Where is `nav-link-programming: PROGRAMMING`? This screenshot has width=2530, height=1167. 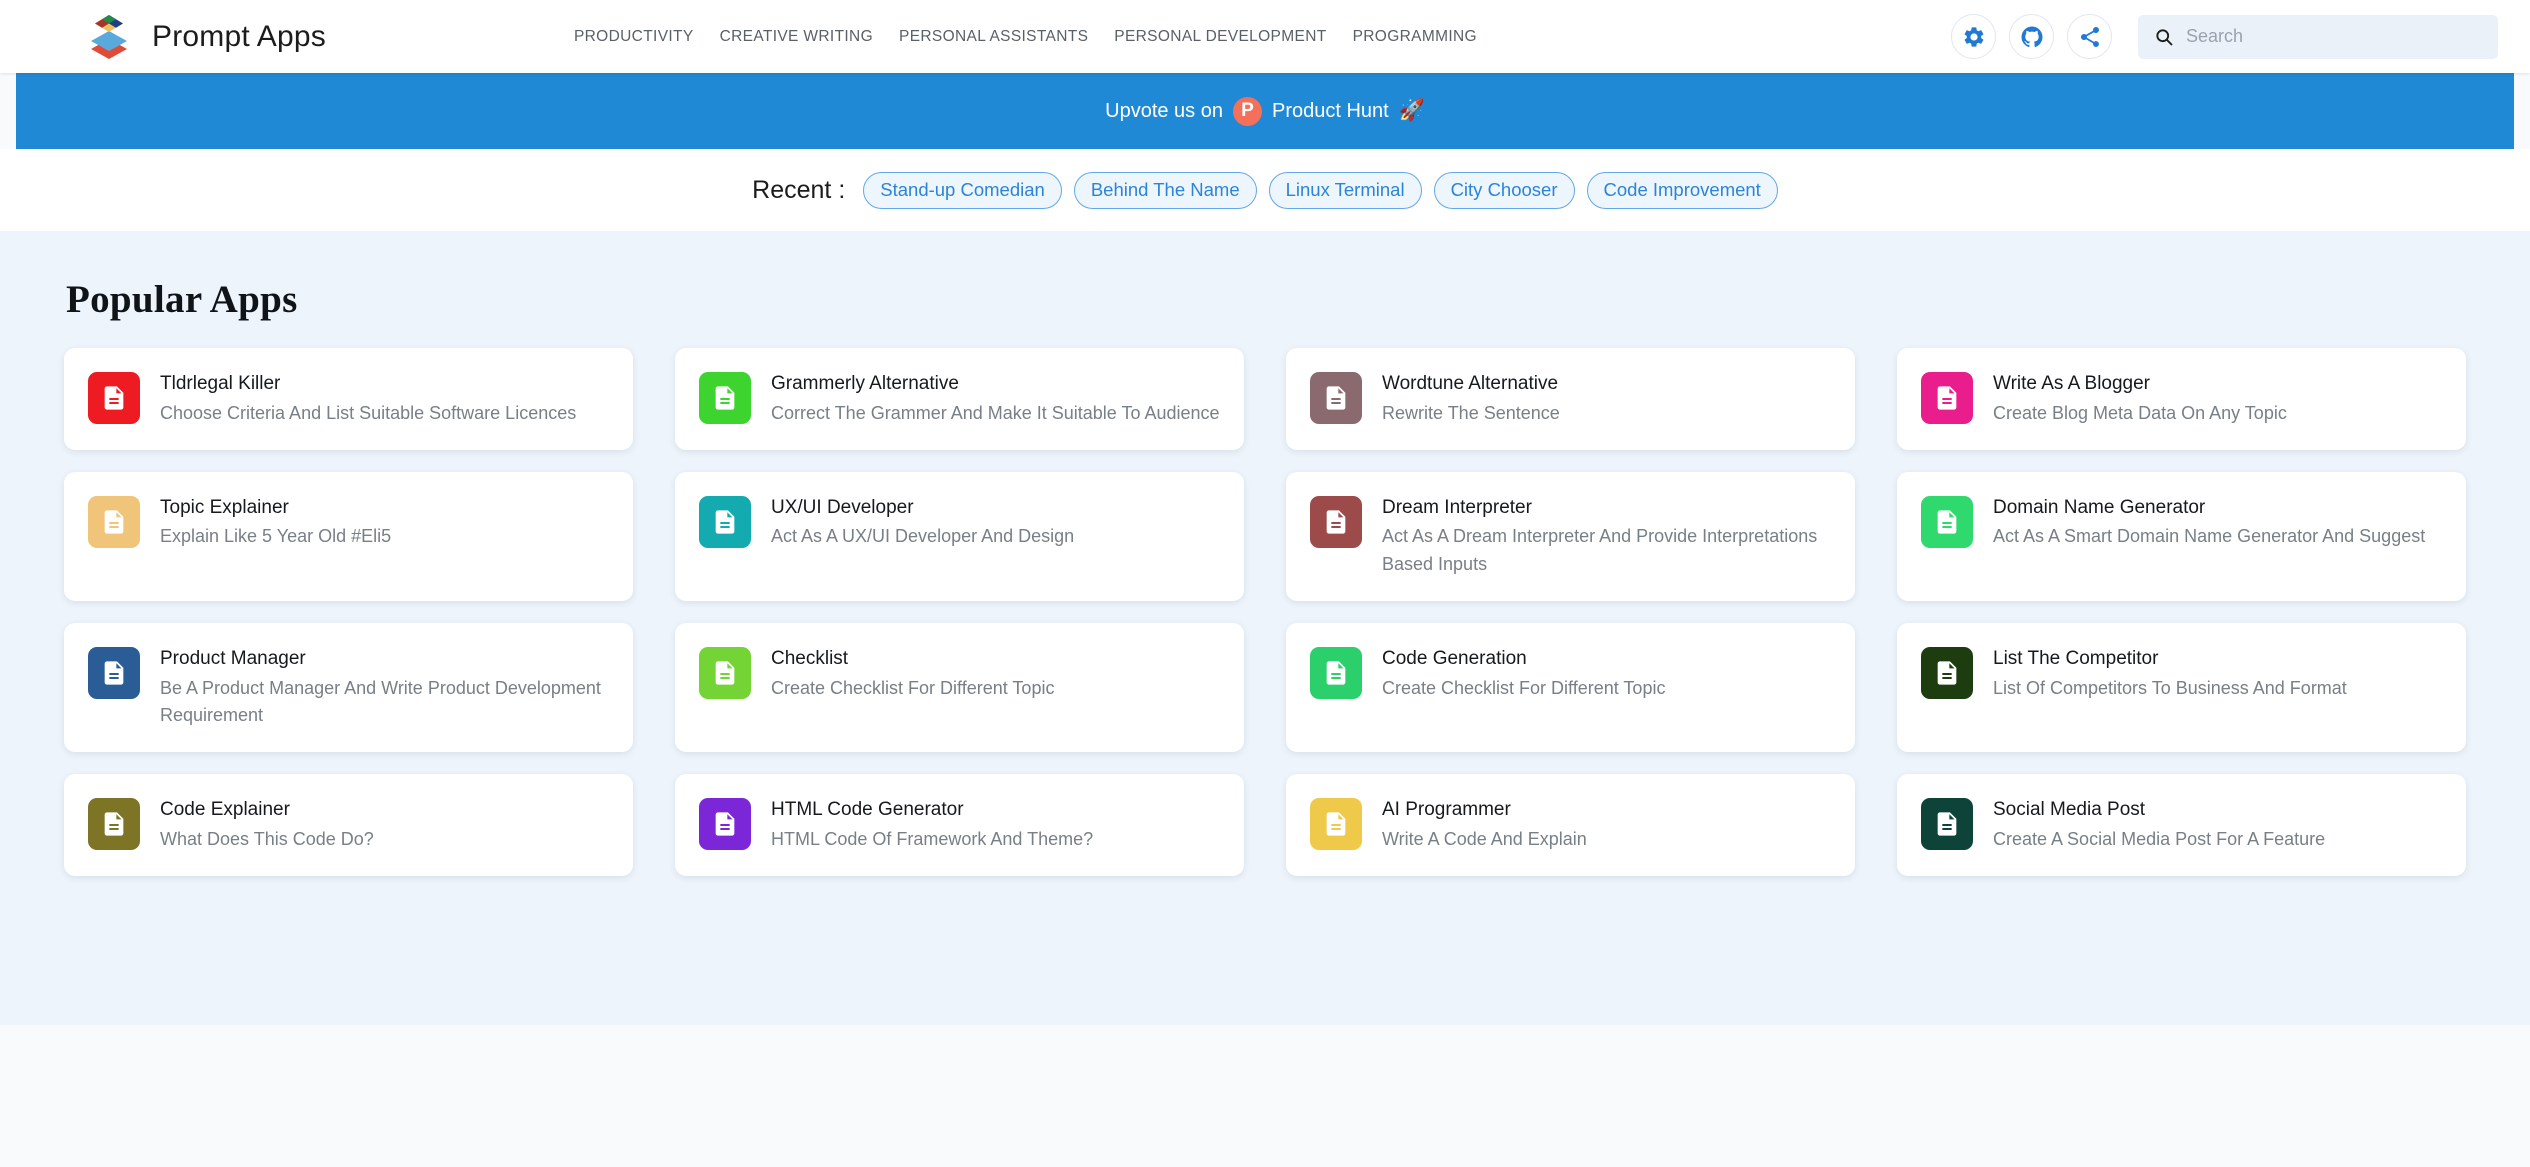
nav-link-programming: PROGRAMMING is located at coordinates (1415, 37).